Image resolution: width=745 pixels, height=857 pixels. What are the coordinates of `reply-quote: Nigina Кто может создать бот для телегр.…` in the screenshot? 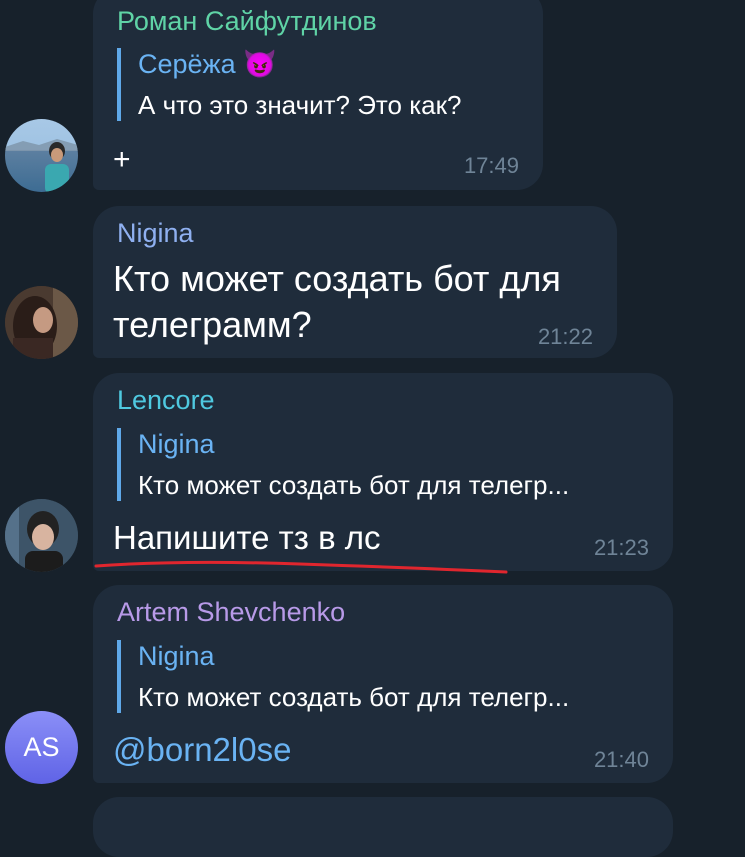 It's located at (343, 676).